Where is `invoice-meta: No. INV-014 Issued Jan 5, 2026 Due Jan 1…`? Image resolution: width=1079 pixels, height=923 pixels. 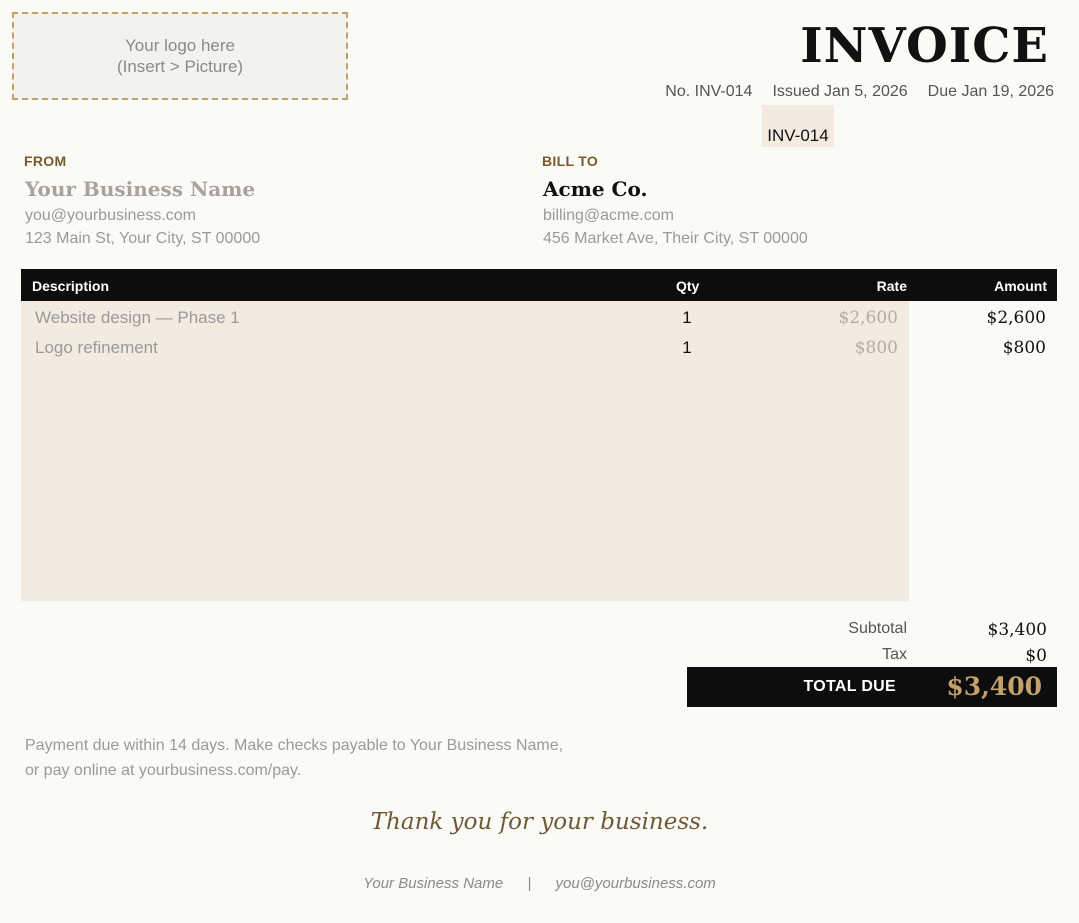 invoice-meta: No. INV-014 Issued Jan 5, 2026 Due Jan 1… is located at coordinates (859, 92).